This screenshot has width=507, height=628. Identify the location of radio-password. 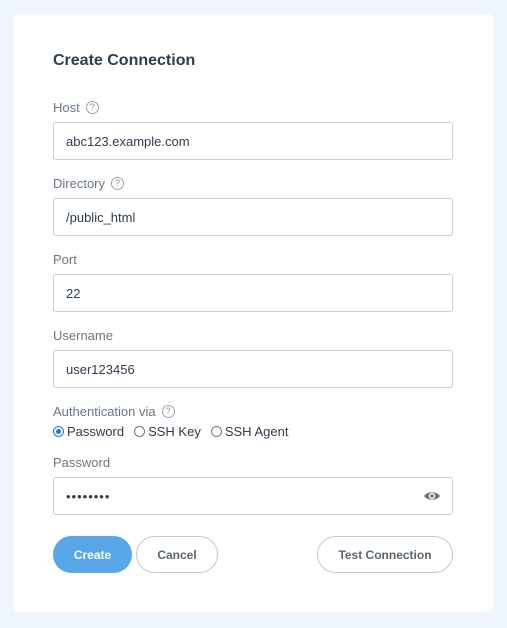
(58, 431).